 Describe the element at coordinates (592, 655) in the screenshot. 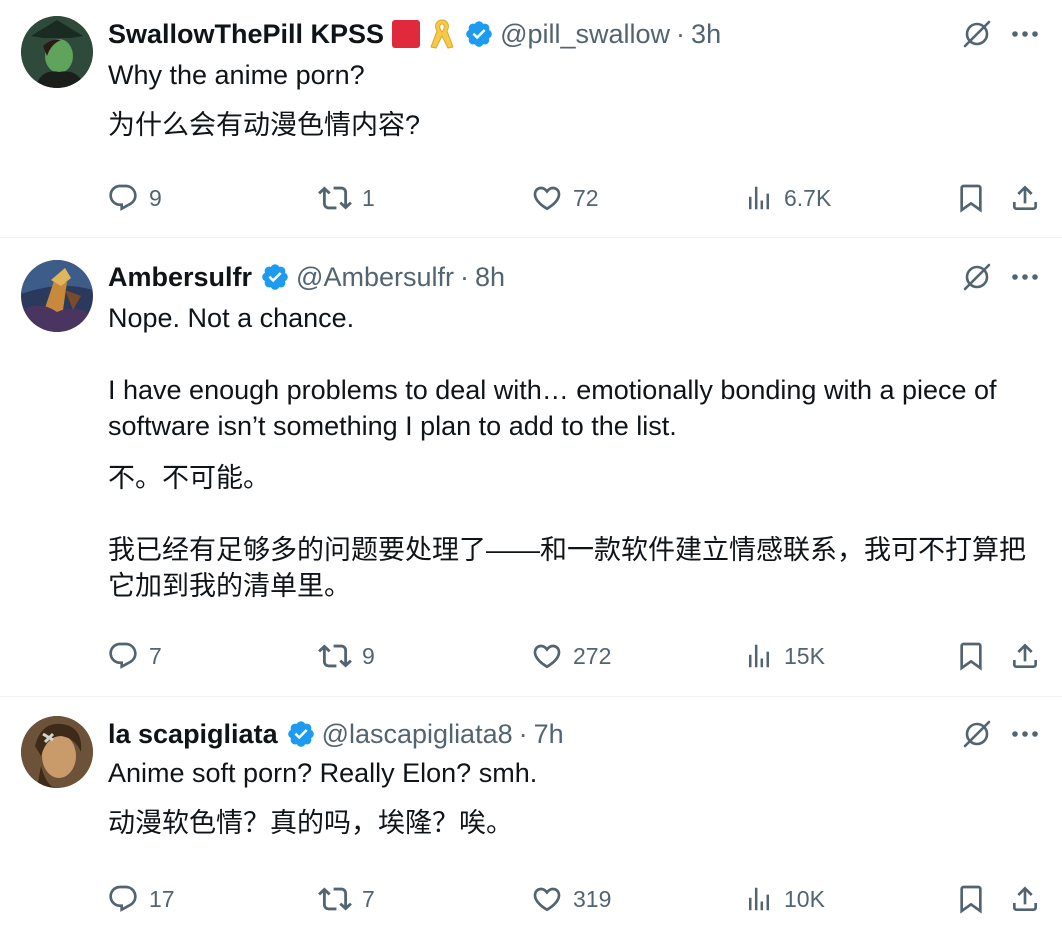

I see `like-count: 272` at that location.